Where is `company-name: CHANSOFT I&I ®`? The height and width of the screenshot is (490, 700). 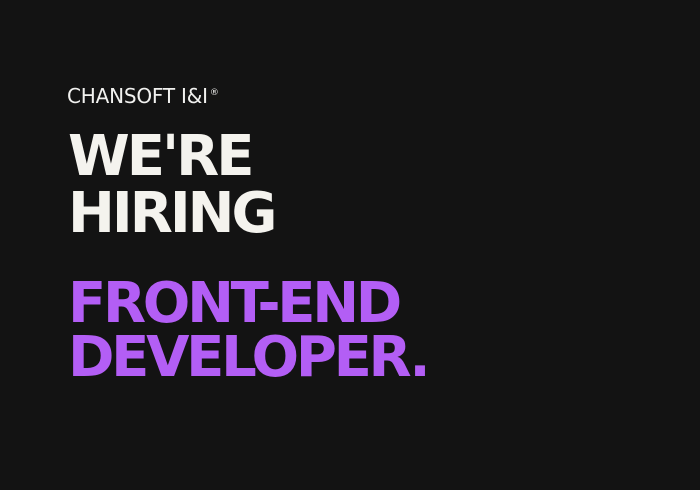
company-name: CHANSOFT I&I ® is located at coordinates (143, 96).